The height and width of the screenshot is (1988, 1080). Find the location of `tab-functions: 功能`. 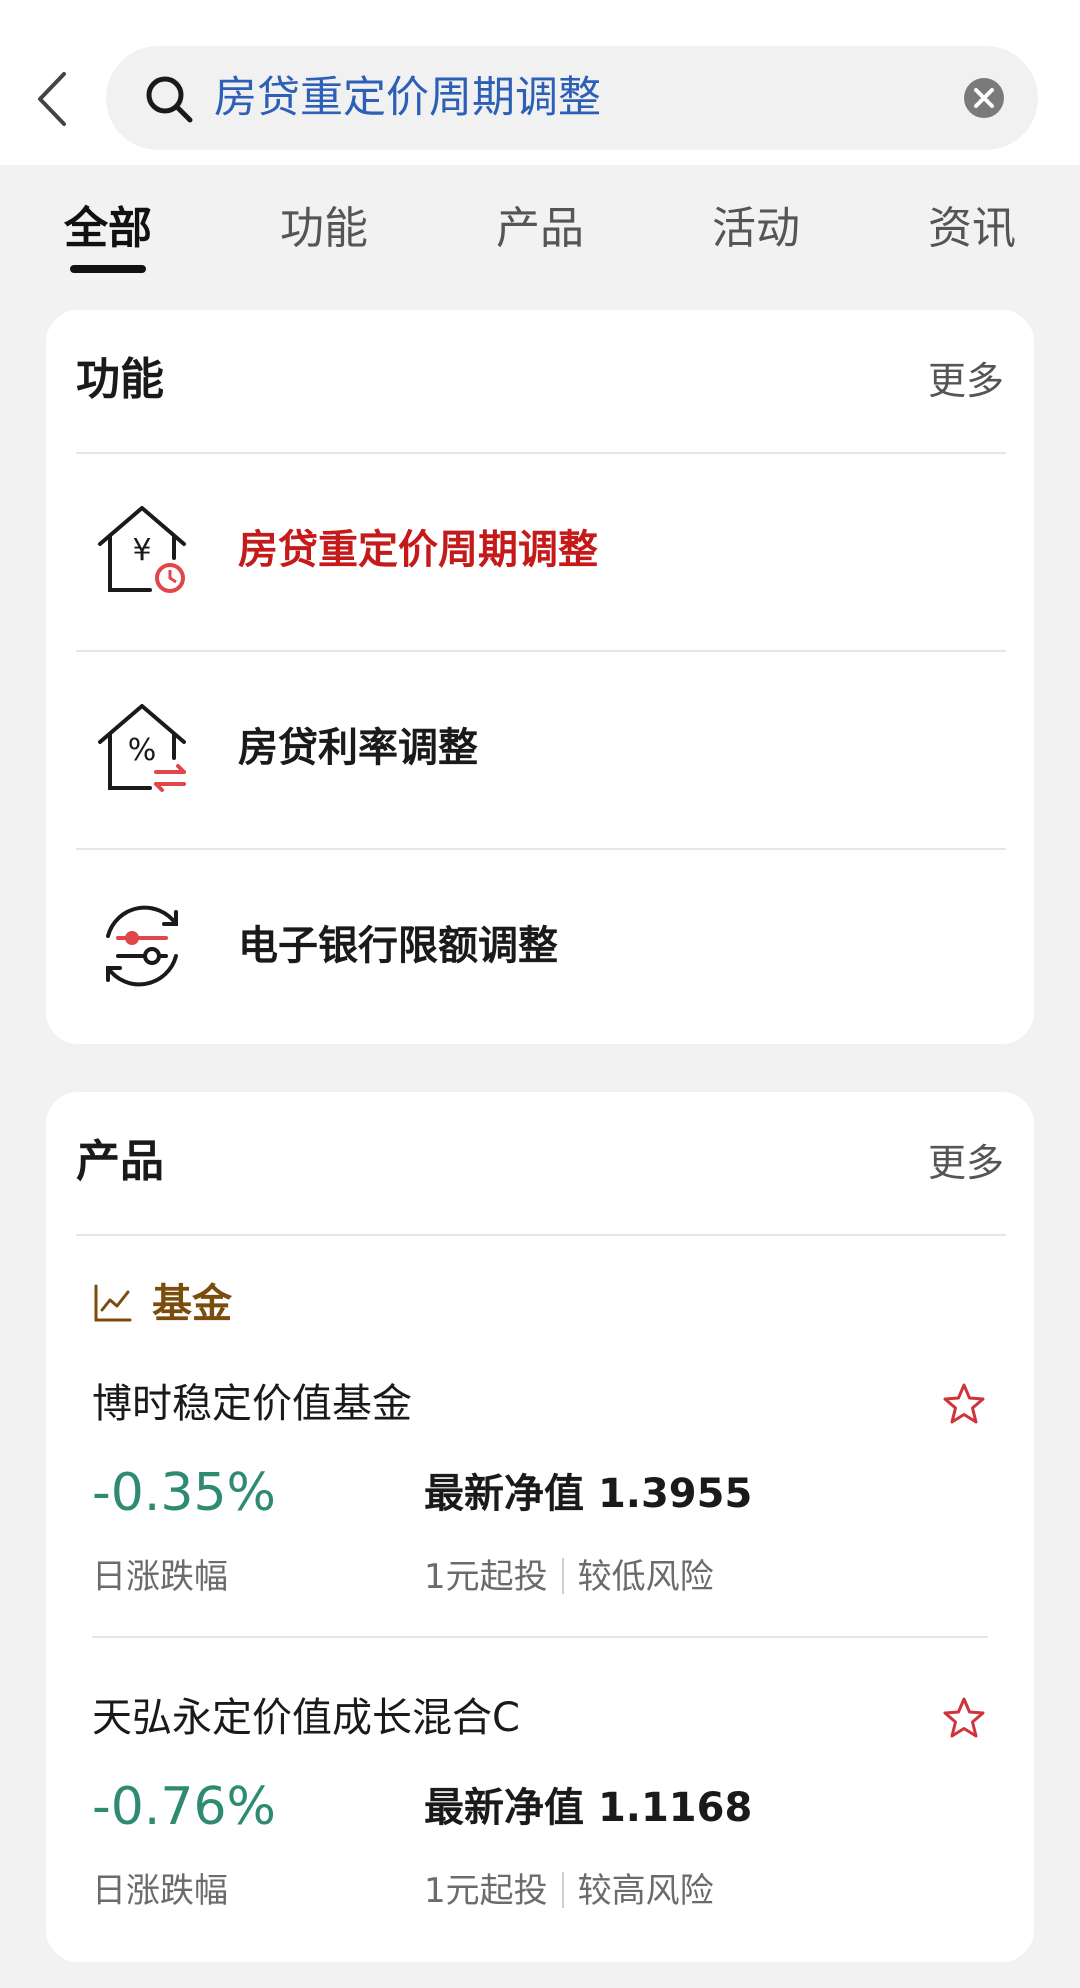

tab-functions: 功能 is located at coordinates (324, 229).